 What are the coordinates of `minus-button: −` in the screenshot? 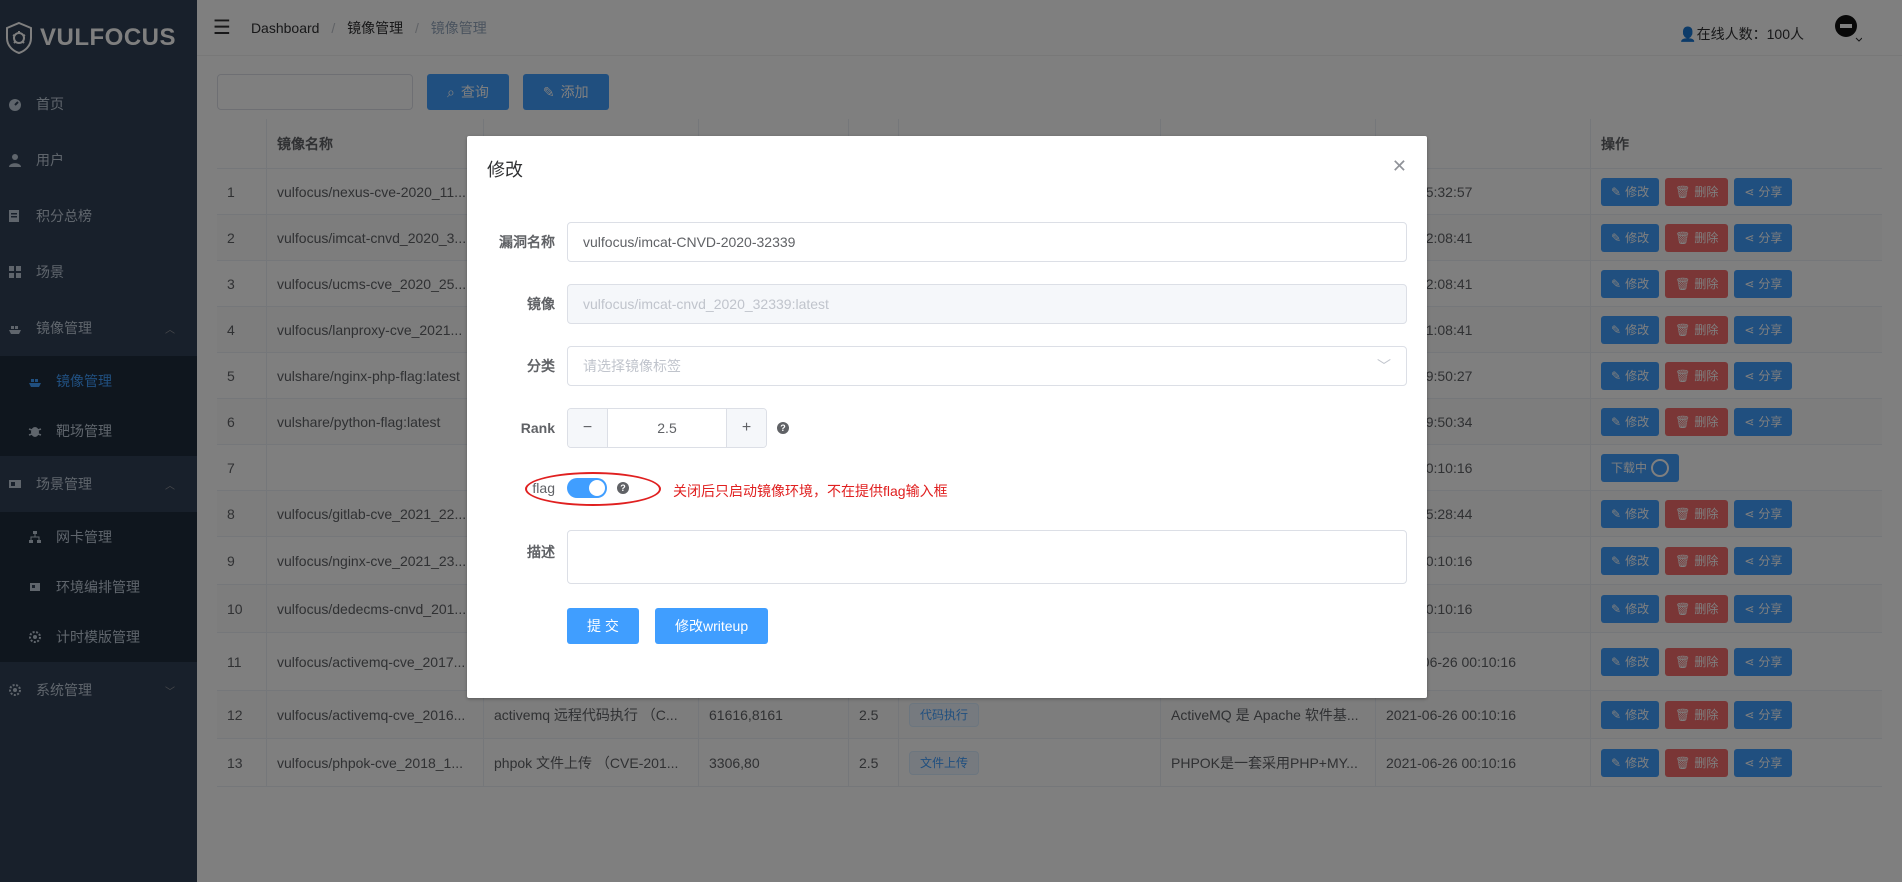 It's located at (588, 428).